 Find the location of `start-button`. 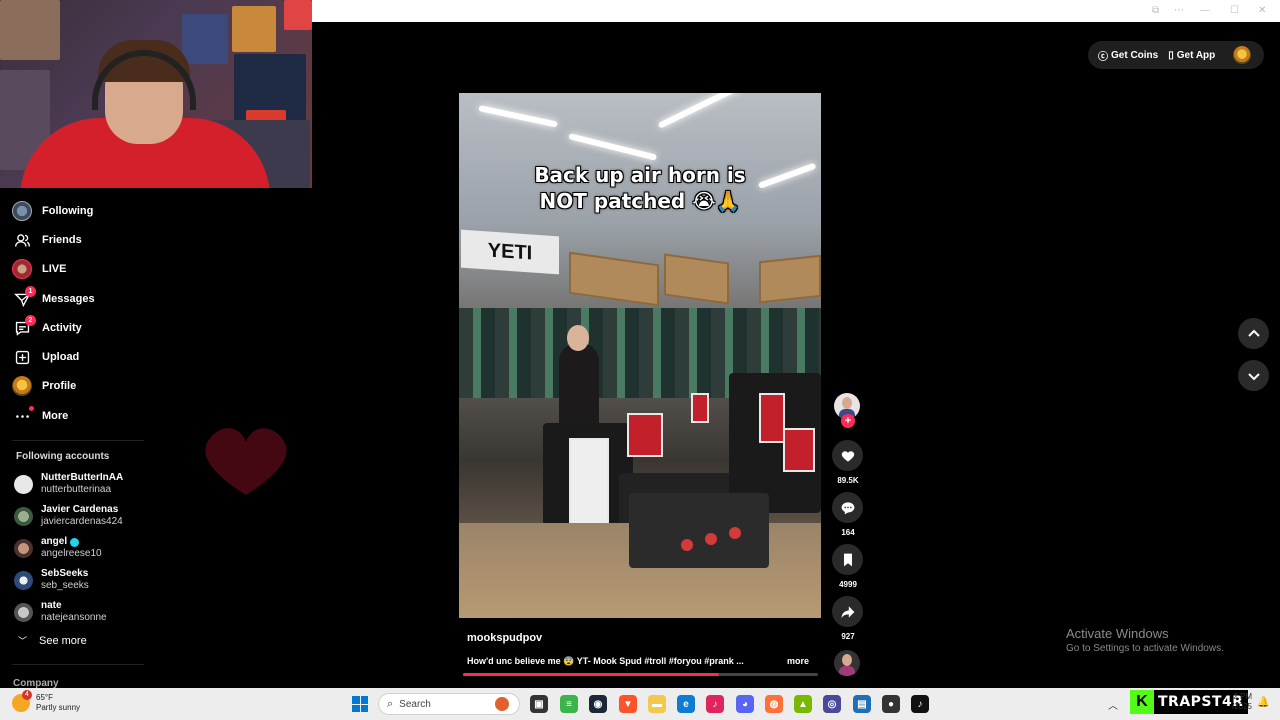

start-button is located at coordinates (360, 704).